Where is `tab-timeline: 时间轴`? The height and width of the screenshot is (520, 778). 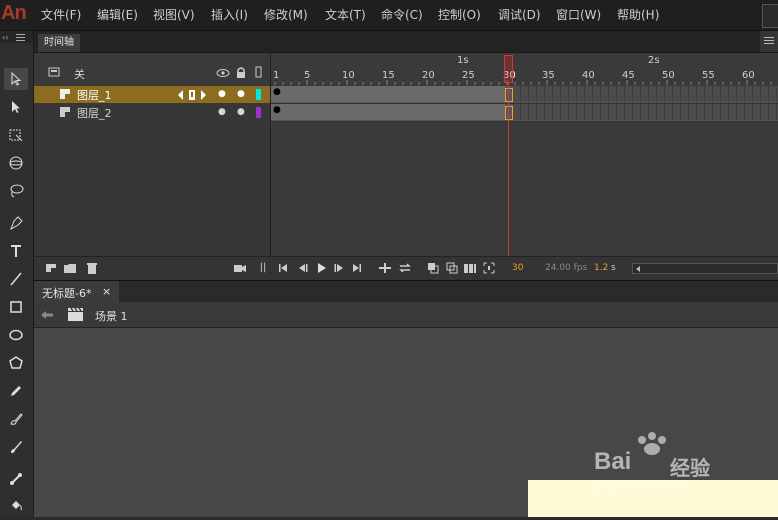
tab-timeline: 时间轴 is located at coordinates (59, 43).